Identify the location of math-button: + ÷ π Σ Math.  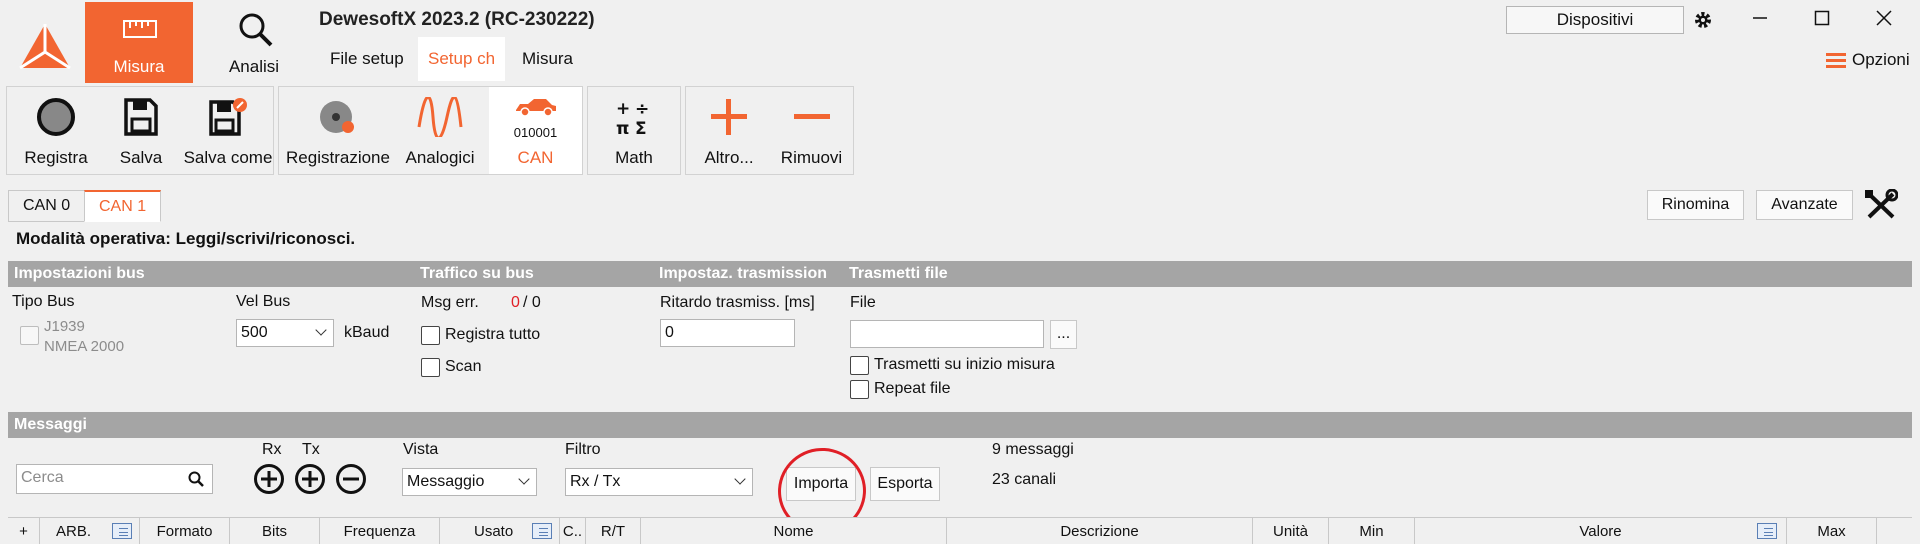
(634, 130).